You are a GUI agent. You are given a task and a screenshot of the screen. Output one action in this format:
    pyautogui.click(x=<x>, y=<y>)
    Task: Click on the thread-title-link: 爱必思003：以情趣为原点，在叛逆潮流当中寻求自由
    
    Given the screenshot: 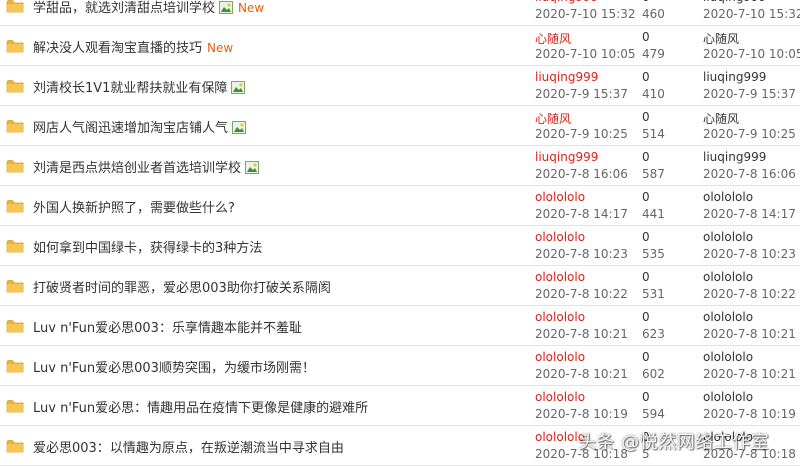 What is the action you would take?
    pyautogui.click(x=188, y=446)
    